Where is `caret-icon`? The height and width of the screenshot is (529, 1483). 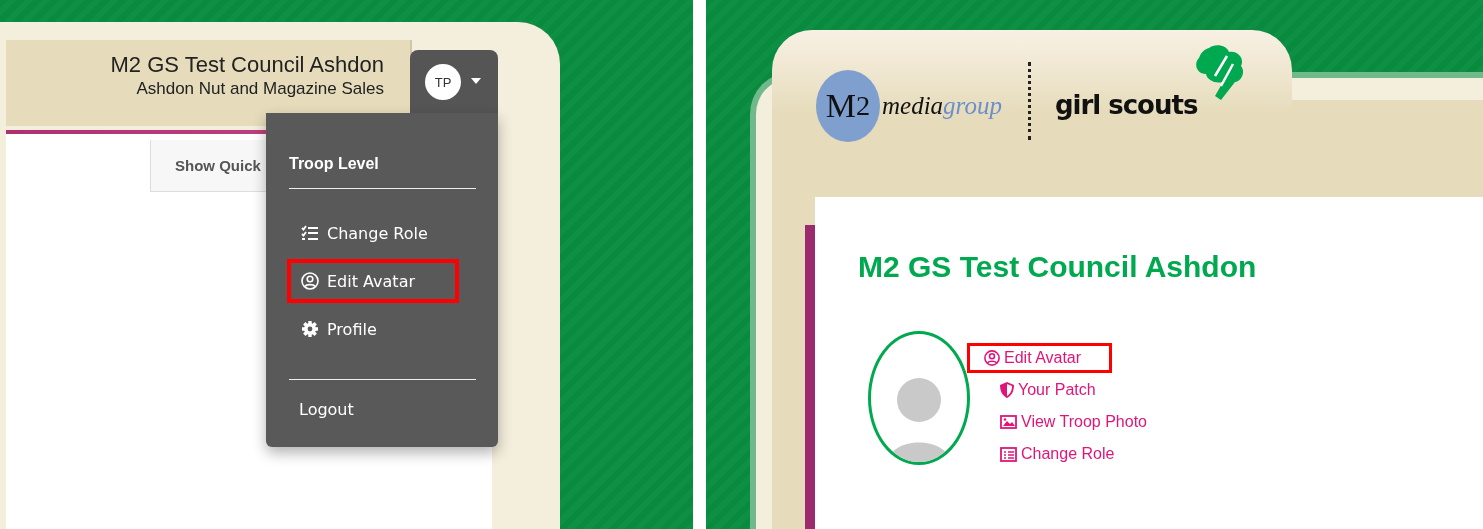 caret-icon is located at coordinates (476, 81).